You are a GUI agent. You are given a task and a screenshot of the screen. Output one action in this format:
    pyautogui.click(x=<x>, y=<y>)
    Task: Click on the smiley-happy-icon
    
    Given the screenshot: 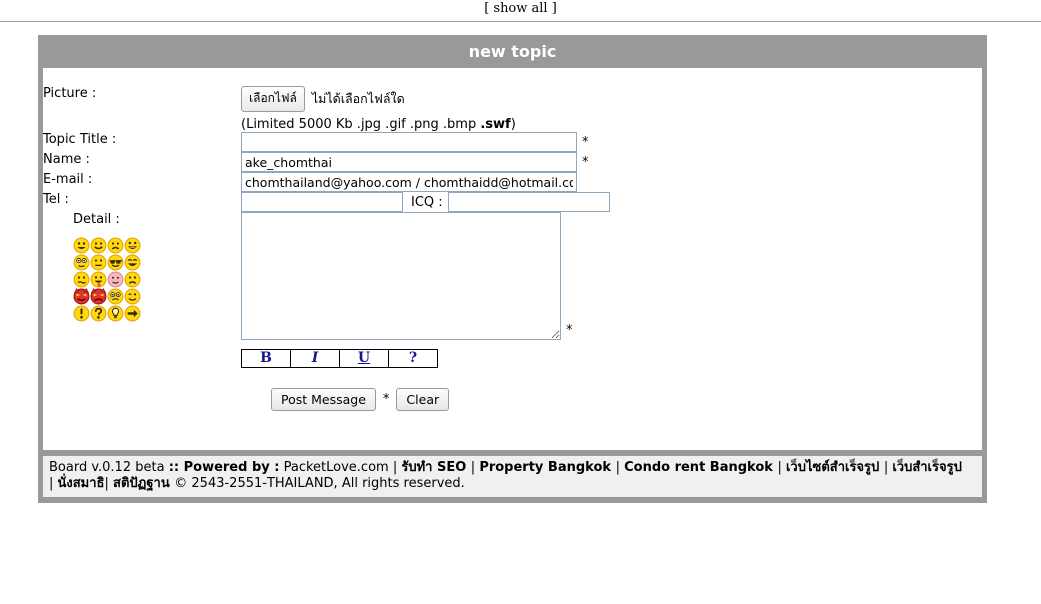 What is the action you would take?
    pyautogui.click(x=98, y=245)
    